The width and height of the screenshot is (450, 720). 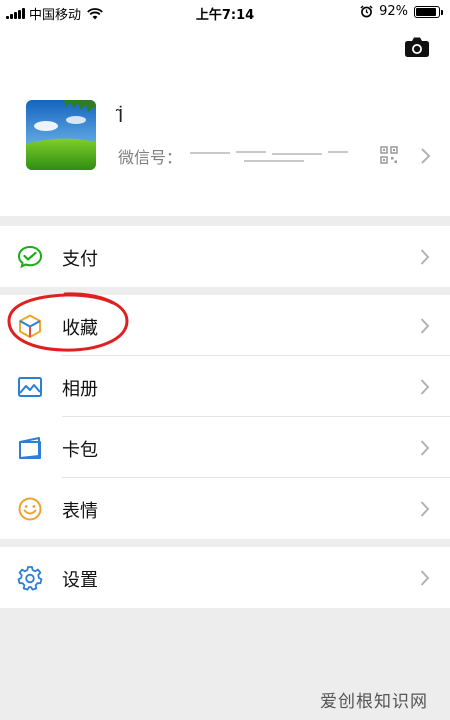 I want to click on wechat-id-row: 微信号：, so click(x=233, y=156).